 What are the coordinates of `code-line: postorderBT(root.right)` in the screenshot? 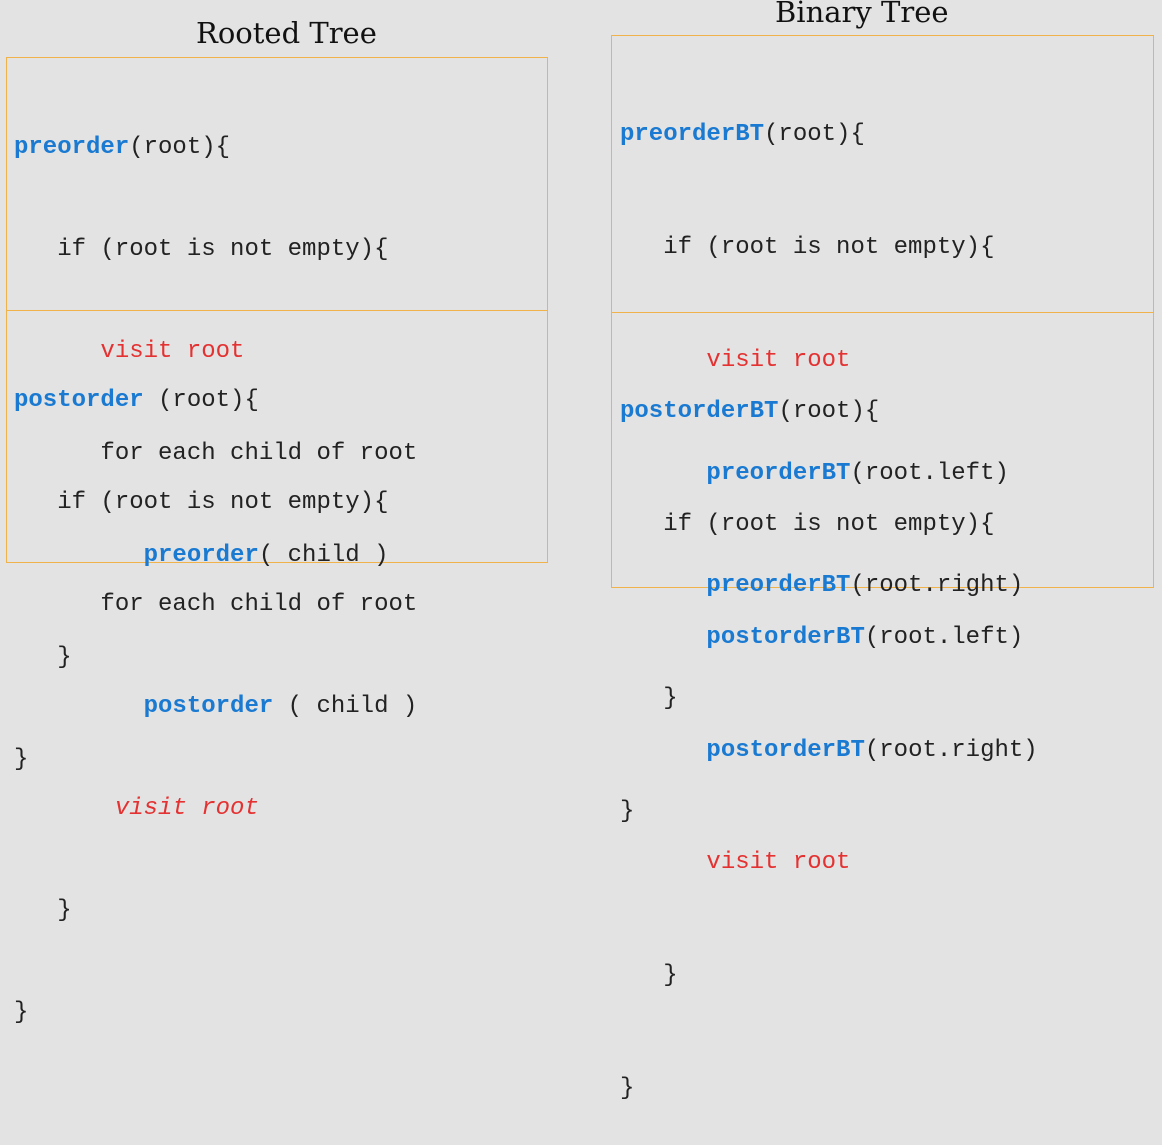 It's located at (829, 751).